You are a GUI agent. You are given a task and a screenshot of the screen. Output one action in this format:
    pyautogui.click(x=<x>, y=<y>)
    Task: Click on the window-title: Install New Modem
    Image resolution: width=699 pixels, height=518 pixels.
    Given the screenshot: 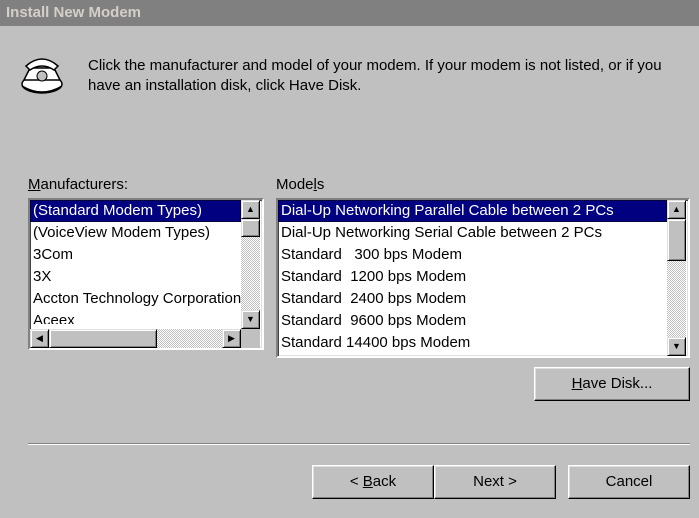 What is the action you would take?
    pyautogui.click(x=74, y=12)
    